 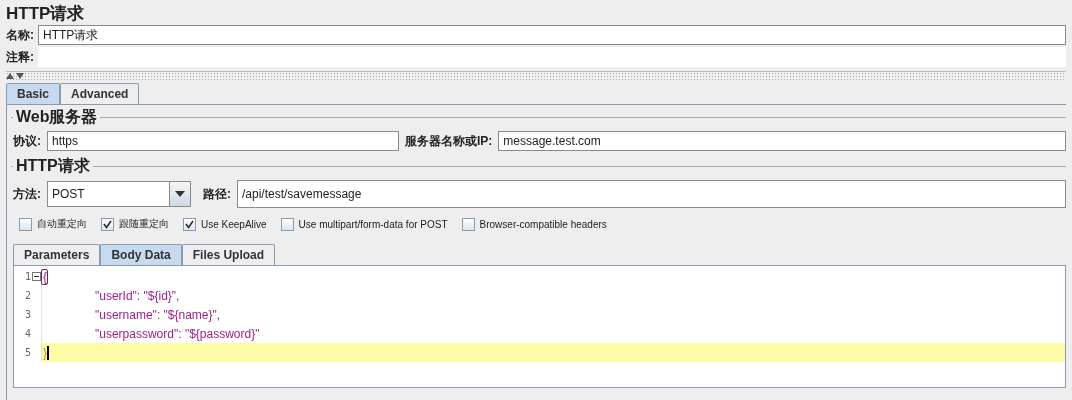 I want to click on server-field: message.test.com, so click(x=782, y=141).